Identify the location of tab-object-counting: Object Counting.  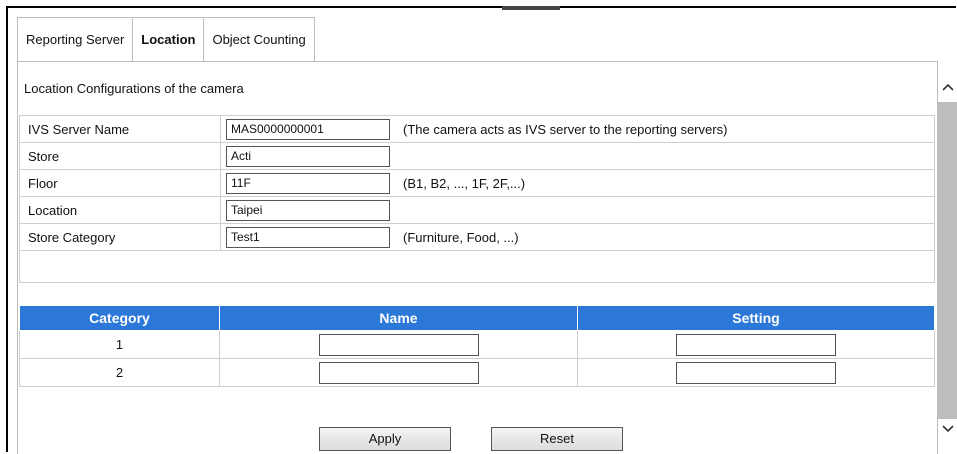
(259, 39).